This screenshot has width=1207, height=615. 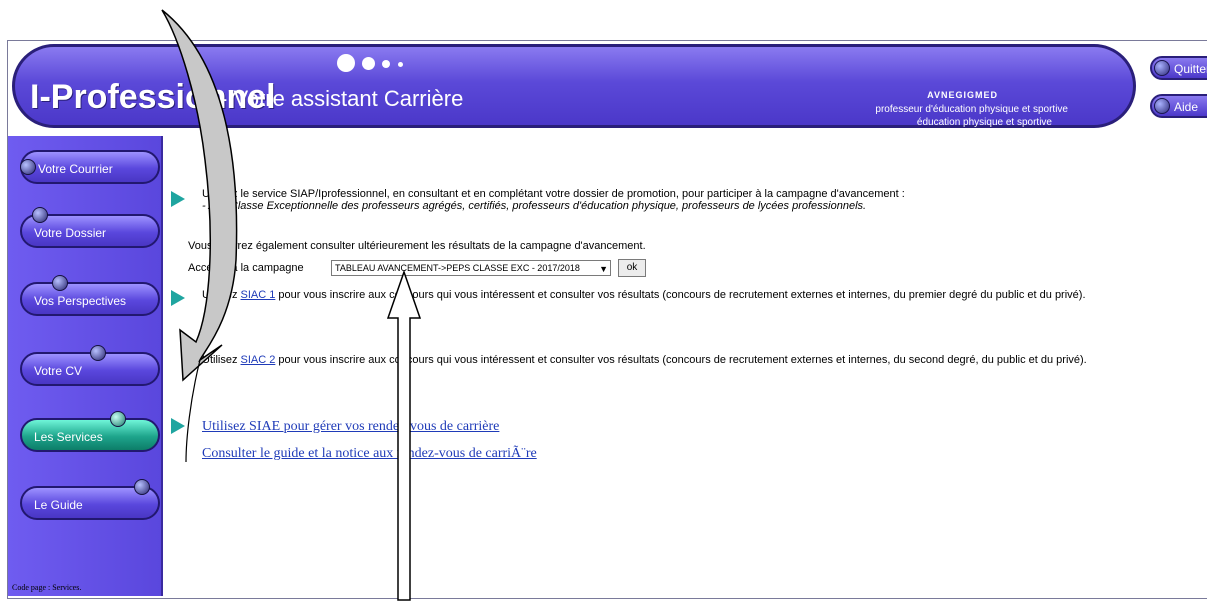 What do you see at coordinates (1190, 69) in the screenshot?
I see `quit-label: Quitter` at bounding box center [1190, 69].